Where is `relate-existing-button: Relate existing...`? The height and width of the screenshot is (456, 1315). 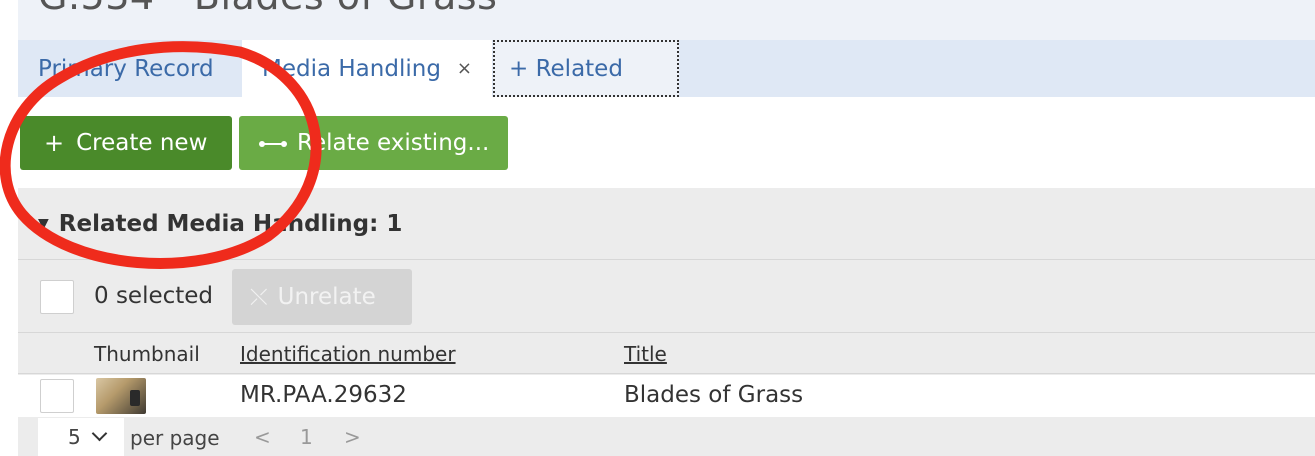 relate-existing-button: Relate existing... is located at coordinates (373, 143).